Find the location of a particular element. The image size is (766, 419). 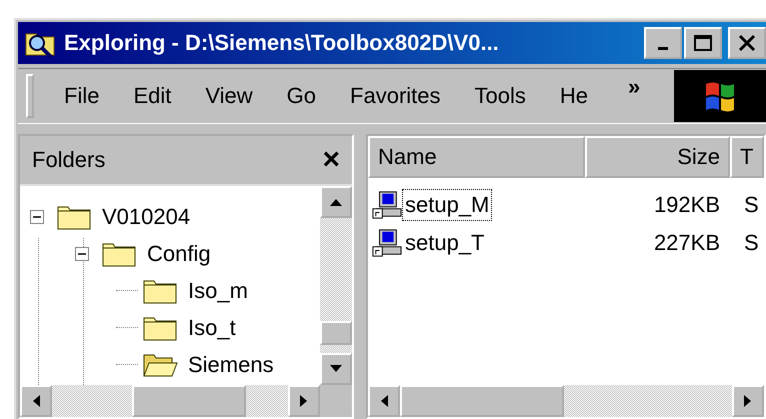

minimize-icon is located at coordinates (663, 48).